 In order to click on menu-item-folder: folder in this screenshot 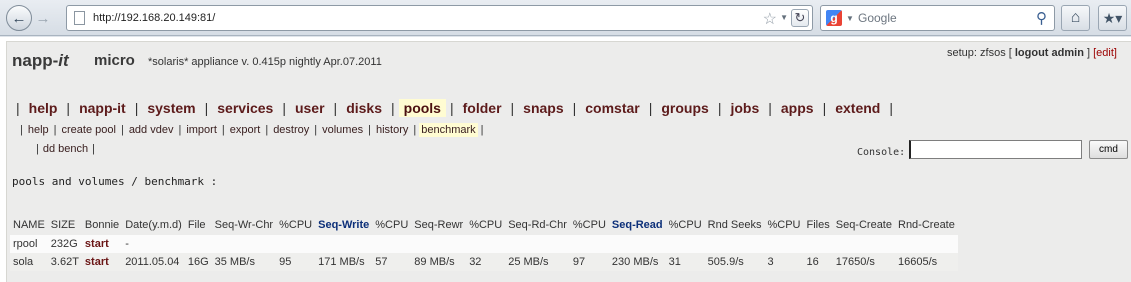, I will do `click(482, 108)`.